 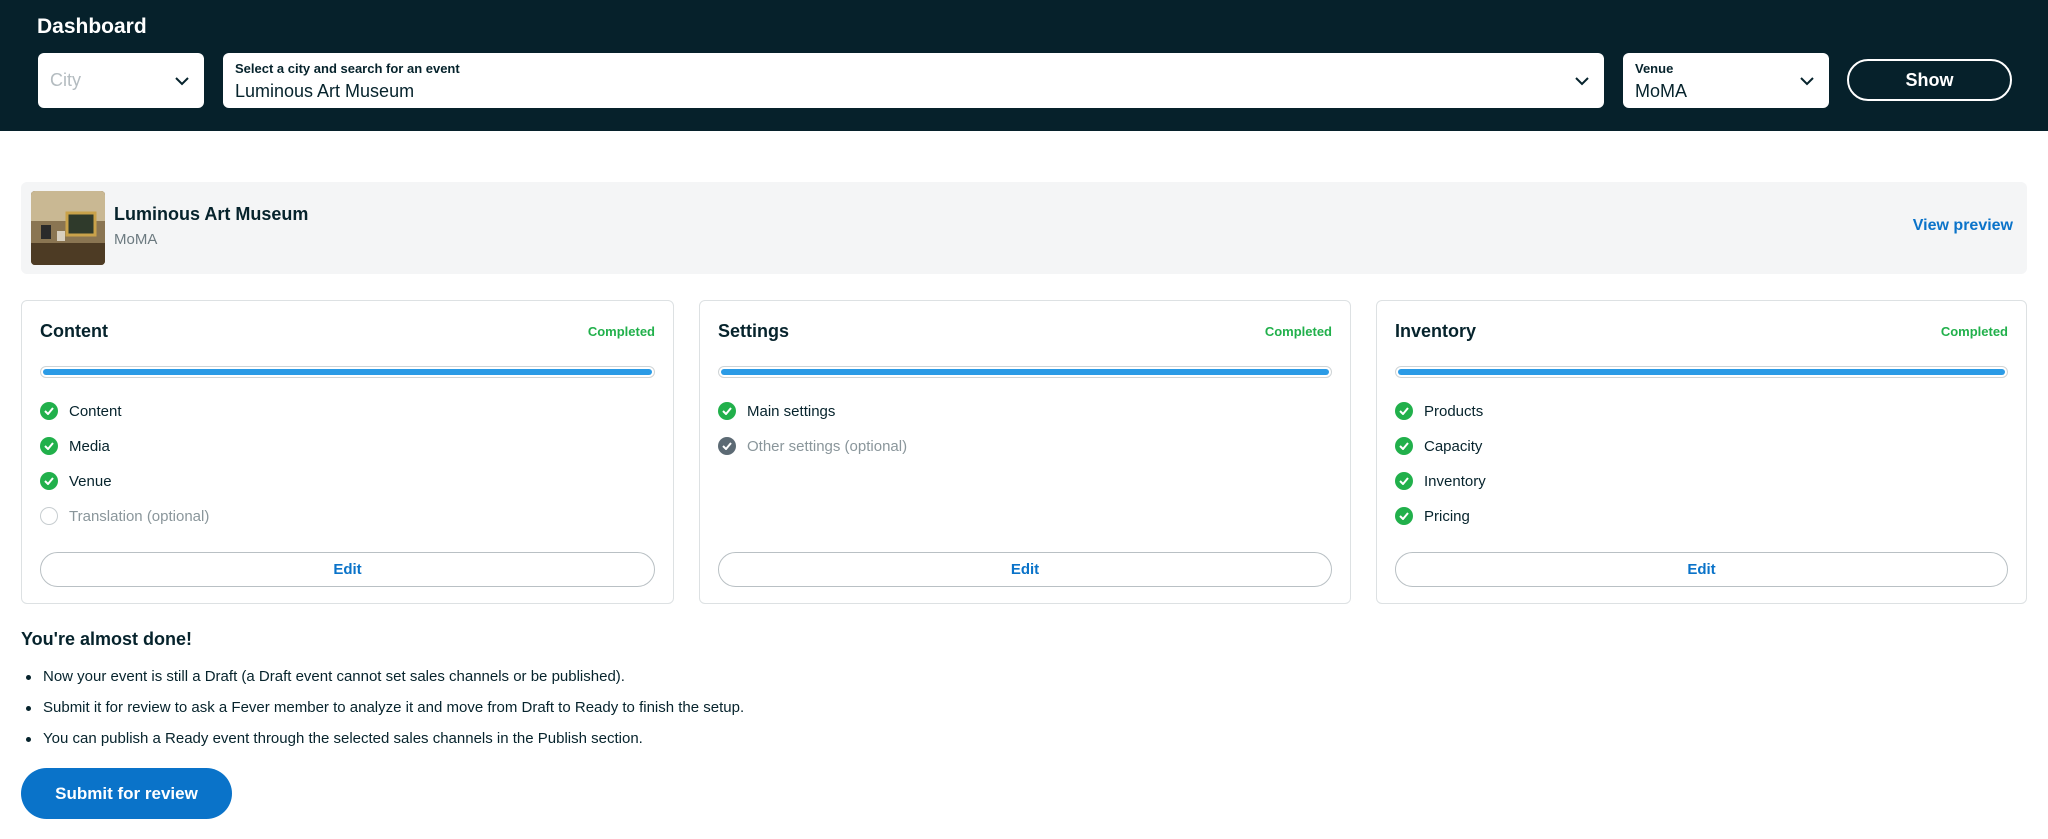 I want to click on empty-circle-icon, so click(x=49, y=516).